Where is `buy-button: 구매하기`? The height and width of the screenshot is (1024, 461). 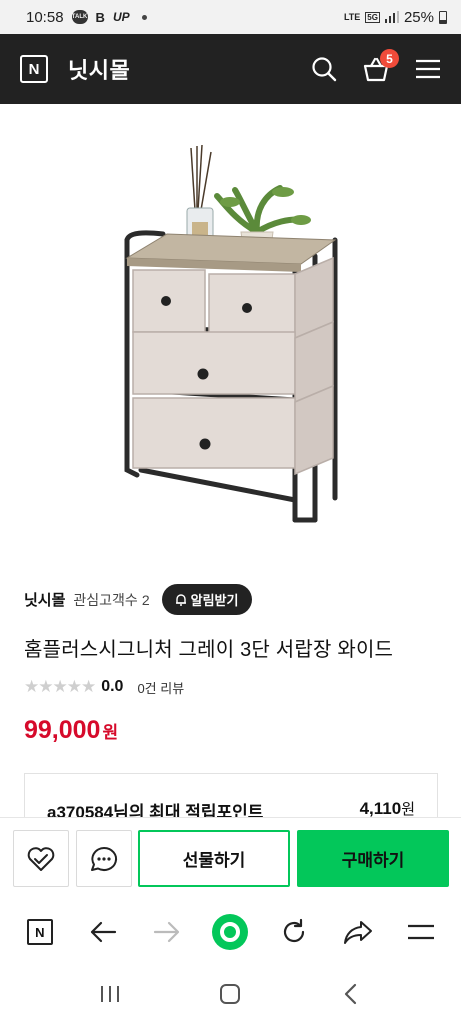
buy-button: 구매하기 is located at coordinates (373, 858).